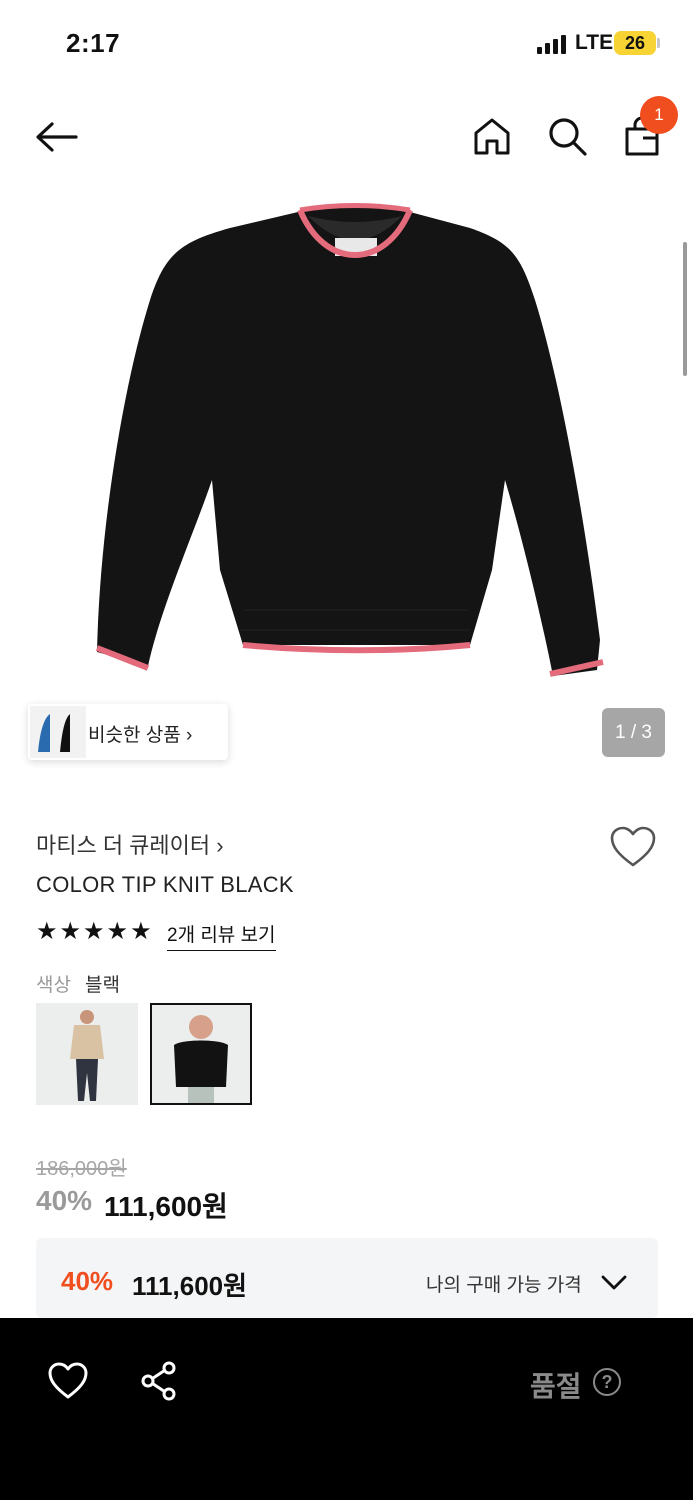  Describe the element at coordinates (659, 115) in the screenshot. I see `cart-count-badge: 1` at that location.